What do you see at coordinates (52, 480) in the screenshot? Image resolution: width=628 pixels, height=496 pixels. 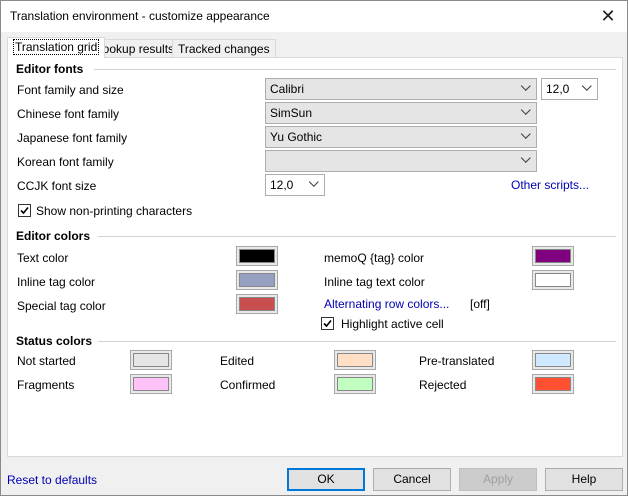 I see `reset-to-defaults-link: Reset to defaults` at bounding box center [52, 480].